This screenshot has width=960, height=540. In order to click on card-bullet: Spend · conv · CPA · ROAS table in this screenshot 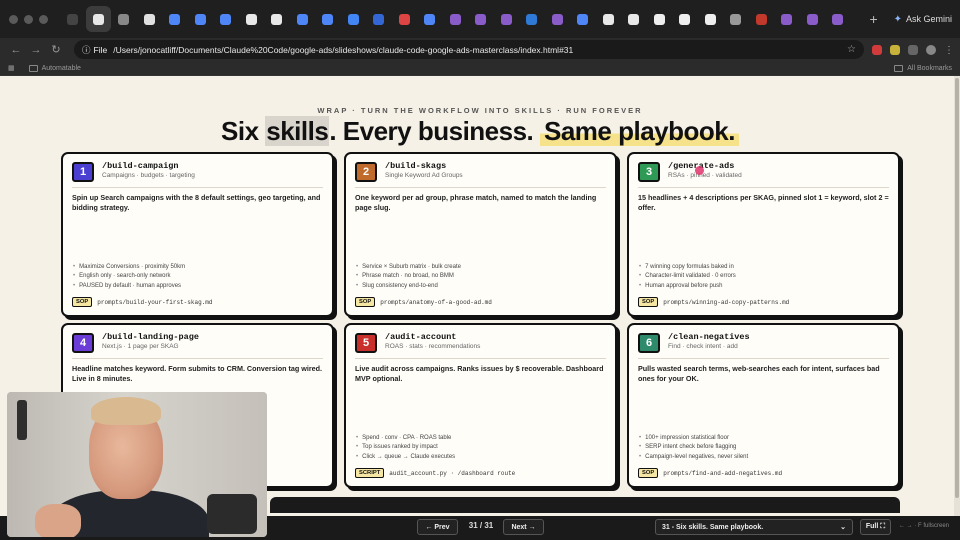, I will do `click(405, 438)`.